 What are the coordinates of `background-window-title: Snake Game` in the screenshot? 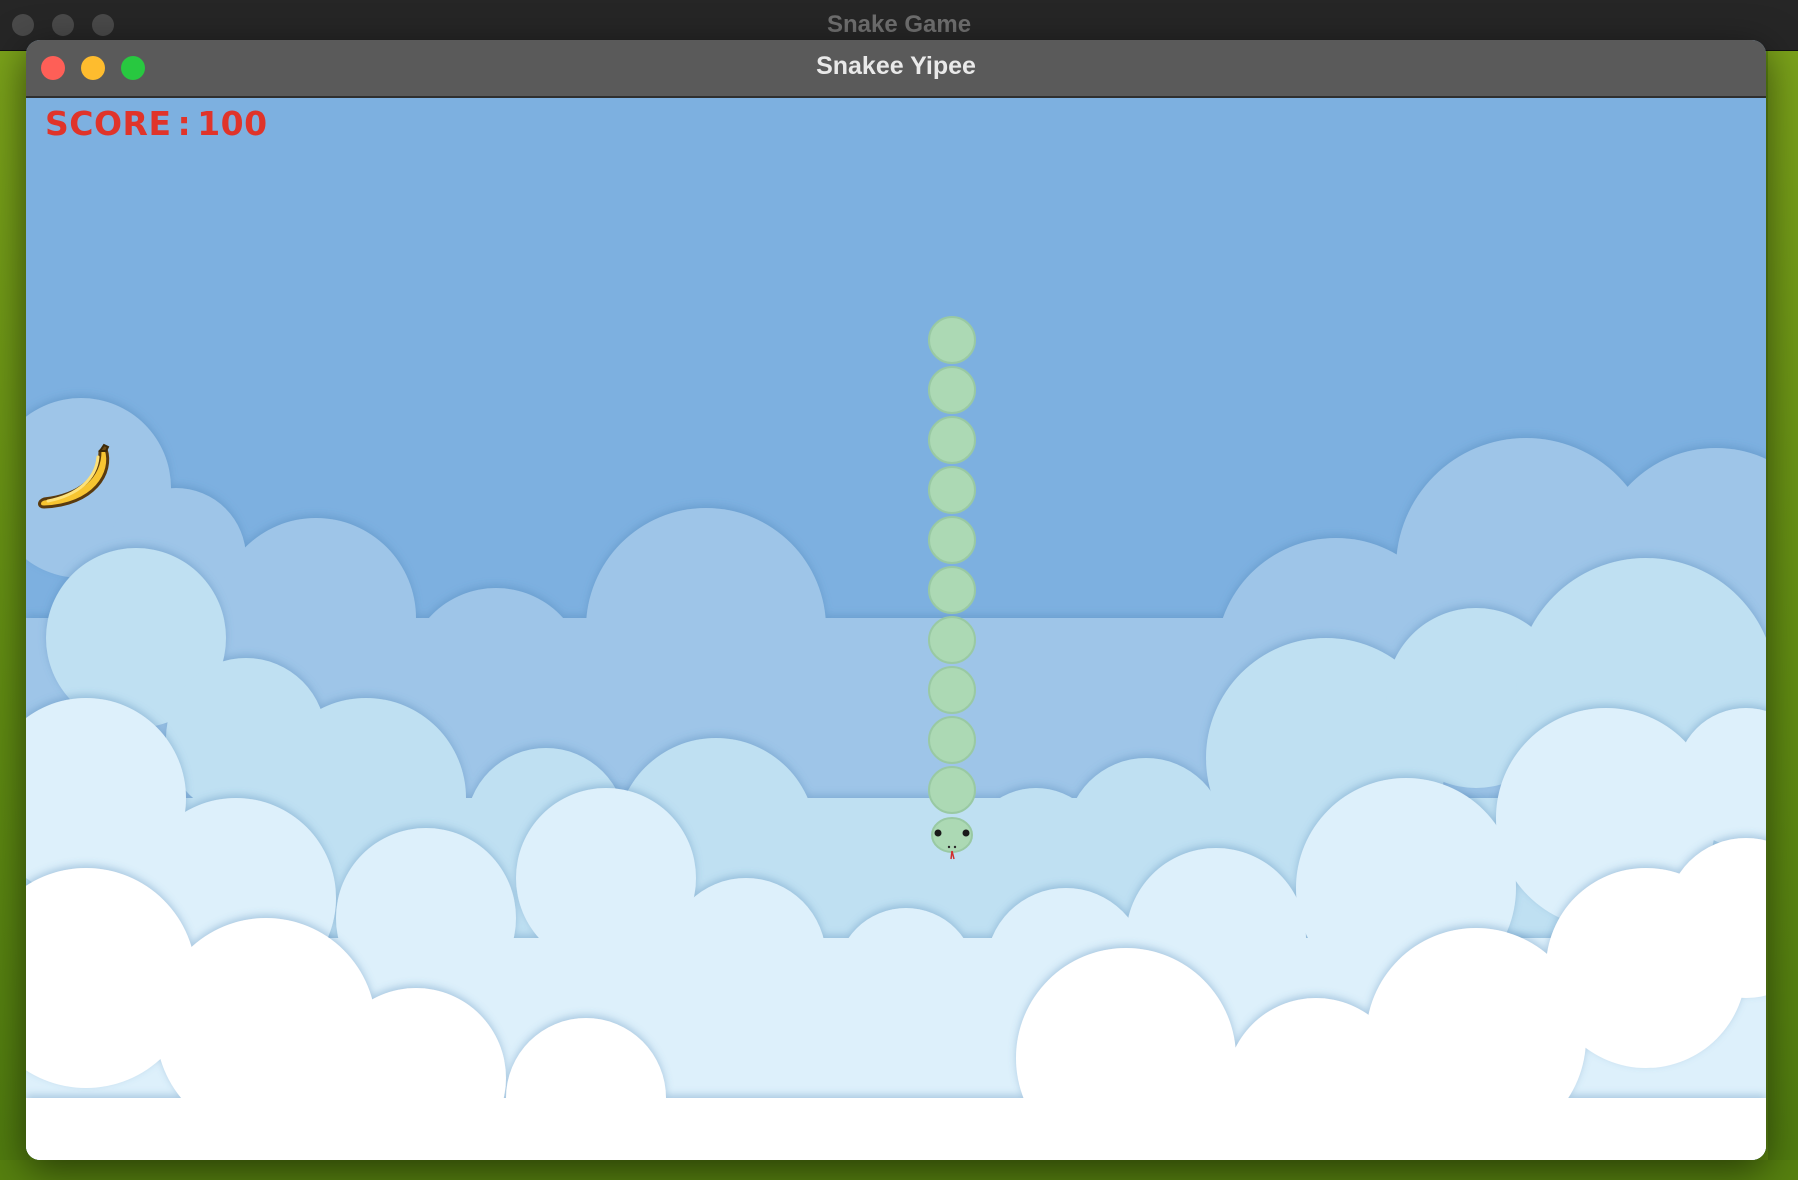 It's located at (899, 24).